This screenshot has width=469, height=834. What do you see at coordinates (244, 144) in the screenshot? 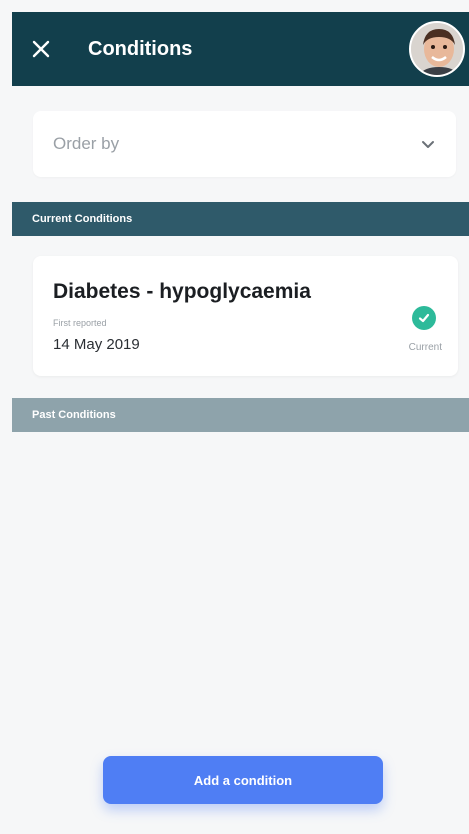
I see `order-by-select: Order by` at bounding box center [244, 144].